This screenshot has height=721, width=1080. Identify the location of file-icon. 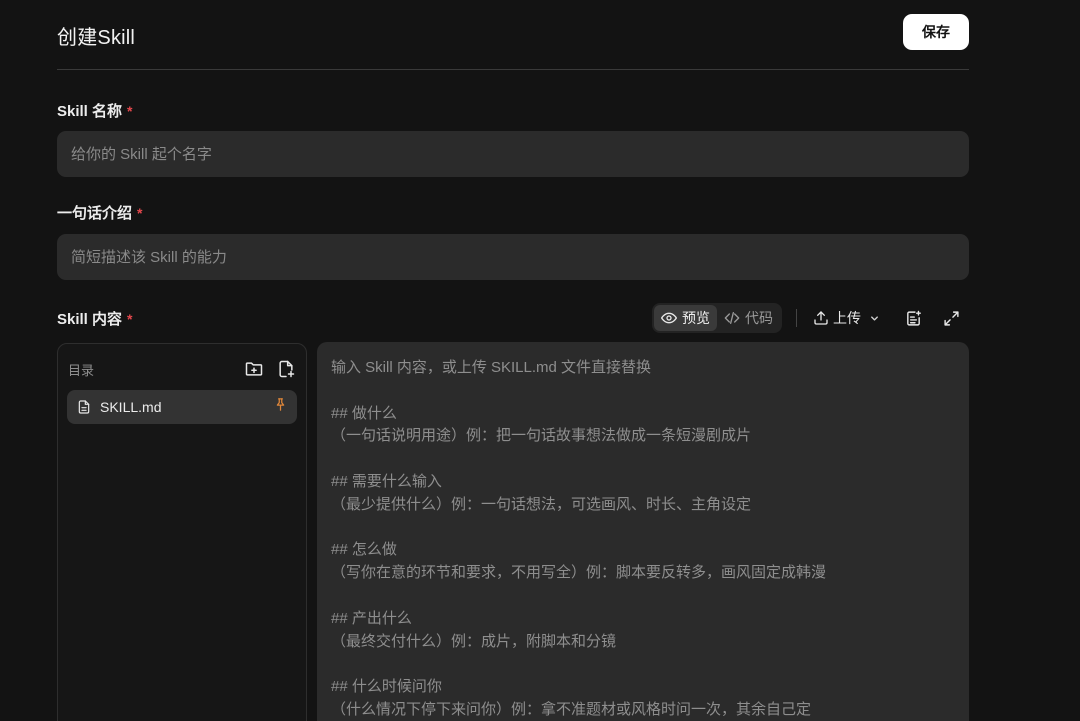
(84, 407).